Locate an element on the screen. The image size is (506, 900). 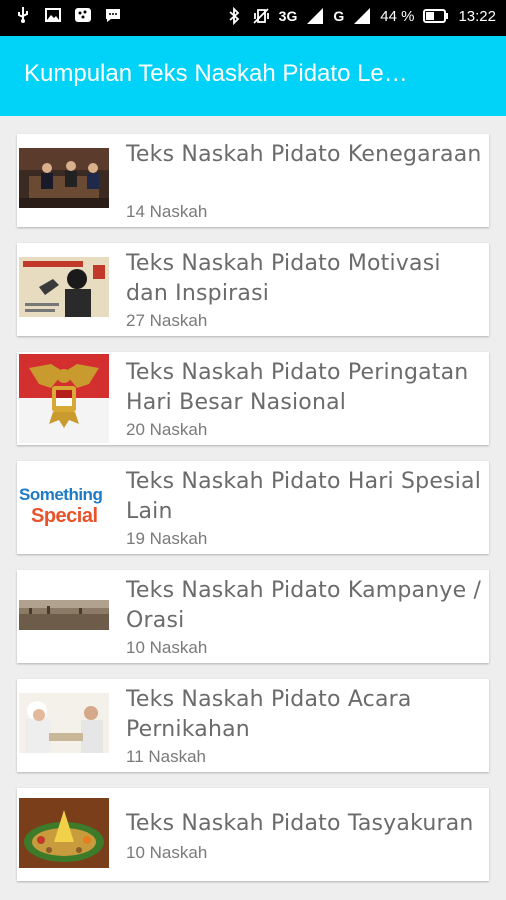
item-count: 27 Naskah is located at coordinates (167, 320).